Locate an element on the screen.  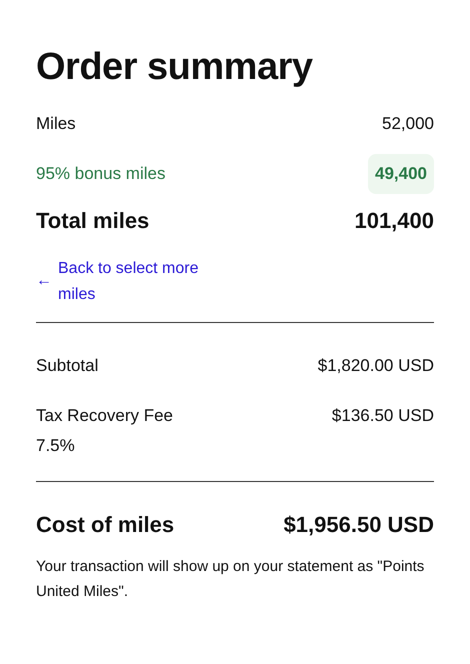
row-label: Cost of miles is located at coordinates (105, 525).